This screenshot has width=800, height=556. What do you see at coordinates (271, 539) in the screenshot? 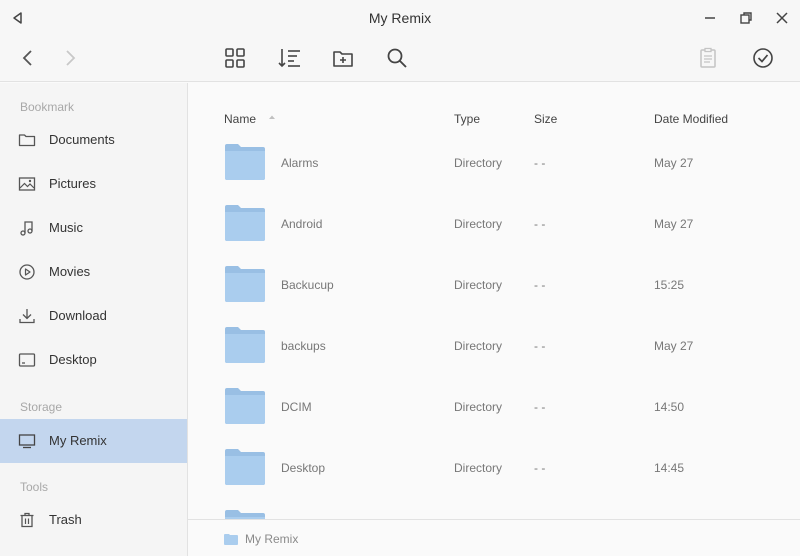
I see `breadcrumb: My Remix` at bounding box center [271, 539].